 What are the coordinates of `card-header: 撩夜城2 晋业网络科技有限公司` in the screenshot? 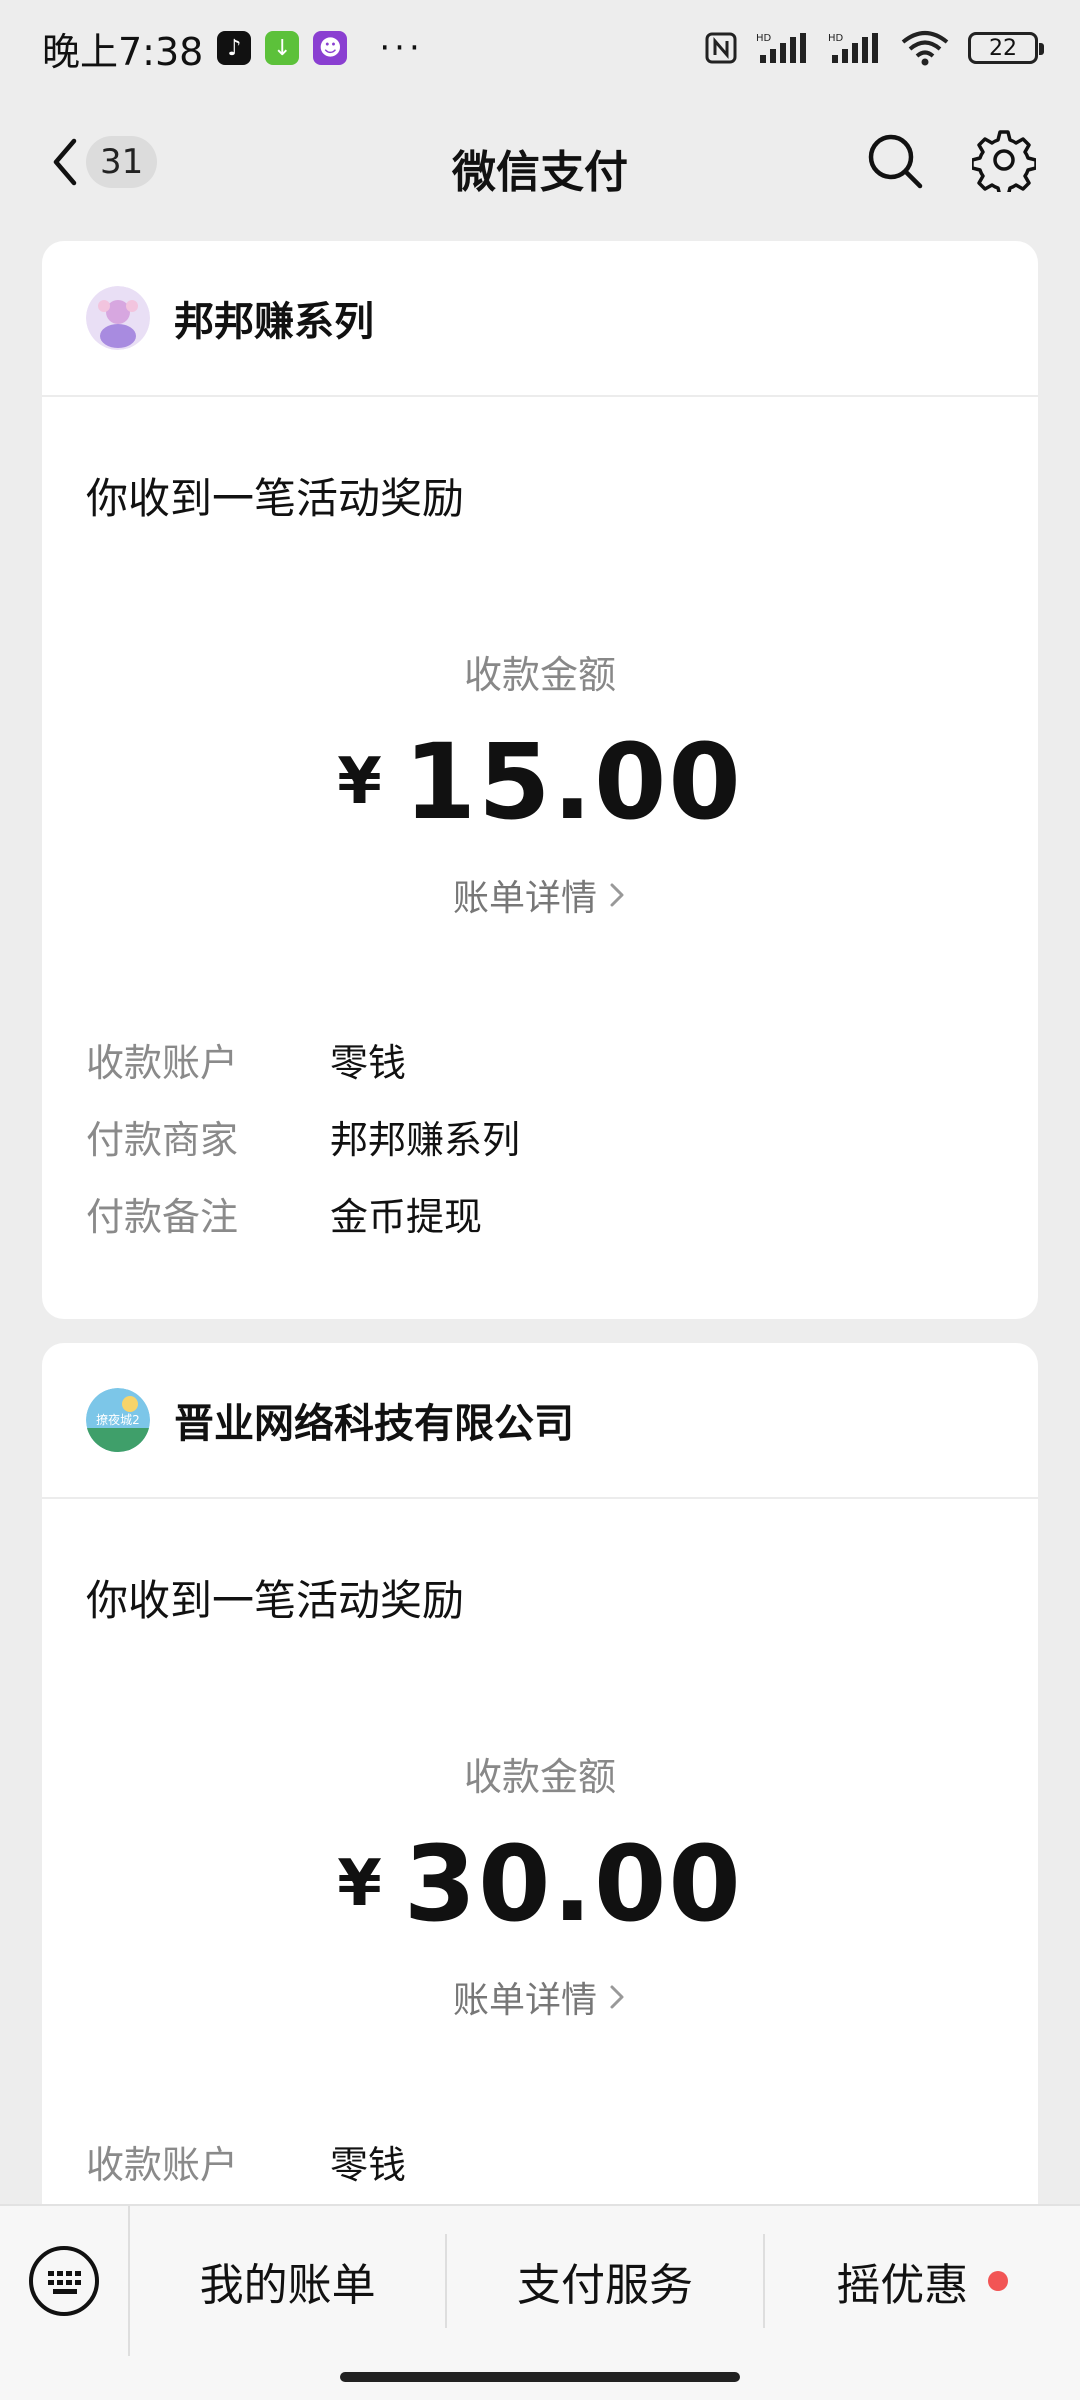 It's located at (540, 1421).